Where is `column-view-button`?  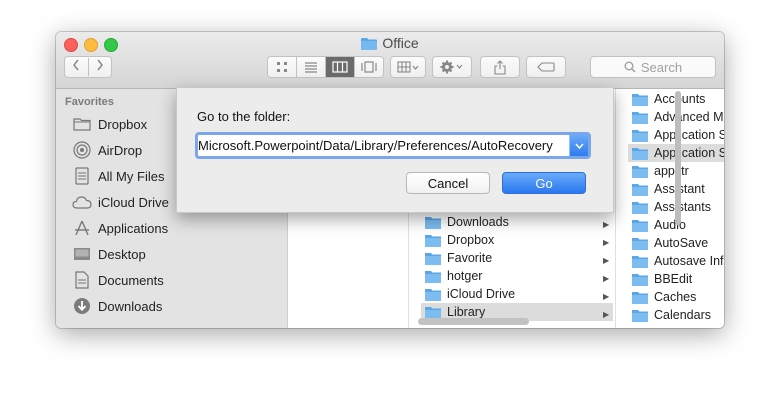 column-view-button is located at coordinates (340, 67).